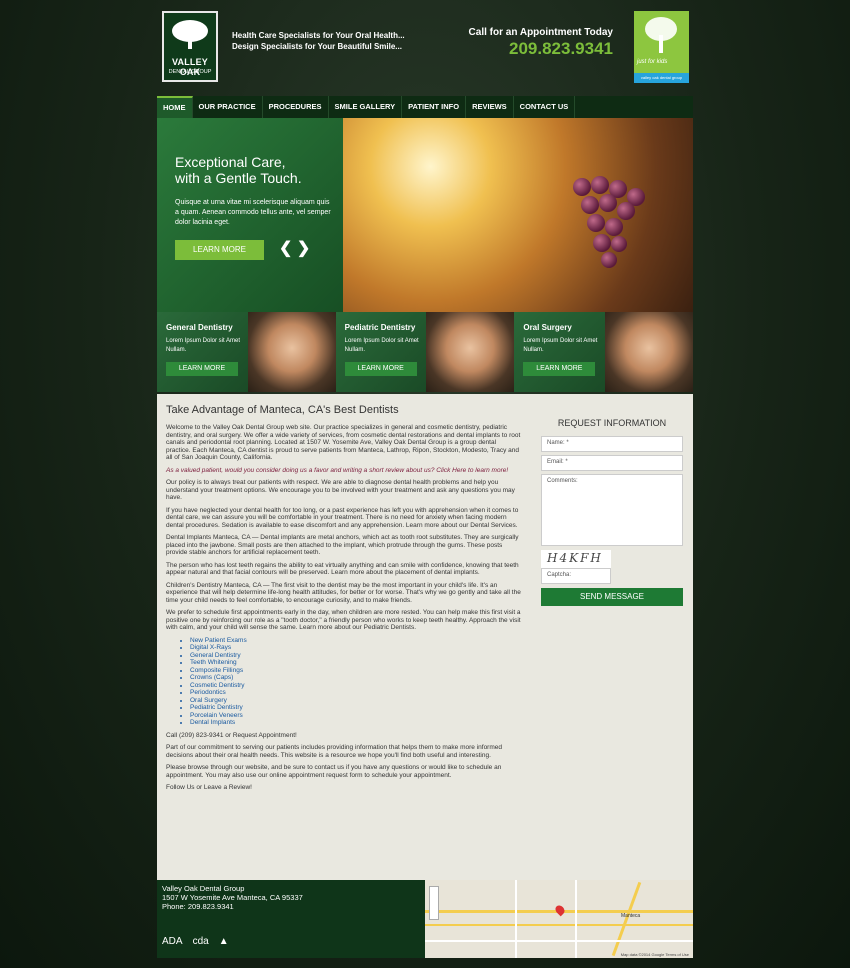  What do you see at coordinates (355, 671) in the screenshot?
I see `service-link: Composite Fillings` at bounding box center [355, 671].